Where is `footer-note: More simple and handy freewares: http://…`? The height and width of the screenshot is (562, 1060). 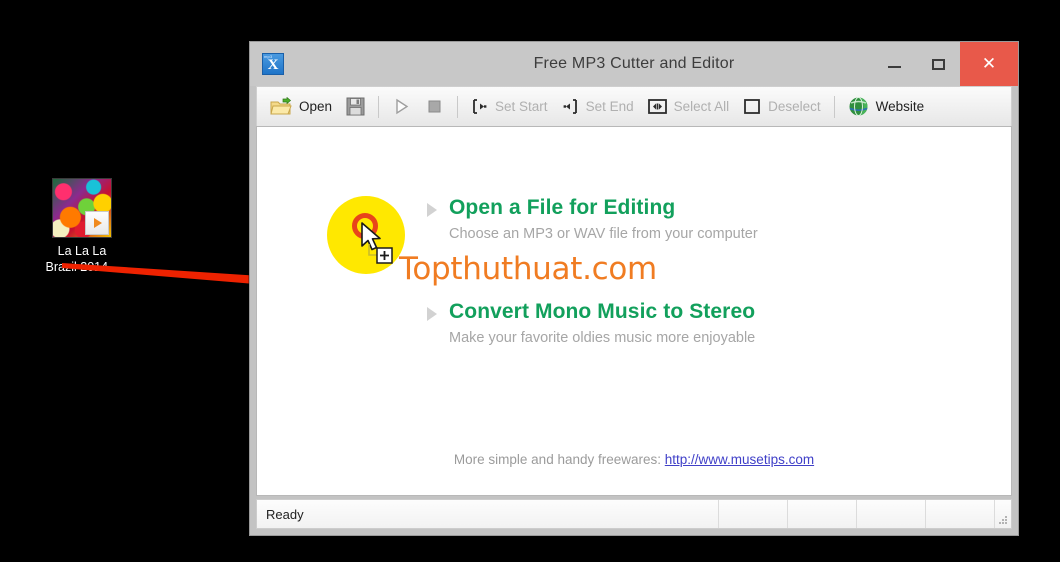 footer-note: More simple and handy freewares: http://… is located at coordinates (634, 459).